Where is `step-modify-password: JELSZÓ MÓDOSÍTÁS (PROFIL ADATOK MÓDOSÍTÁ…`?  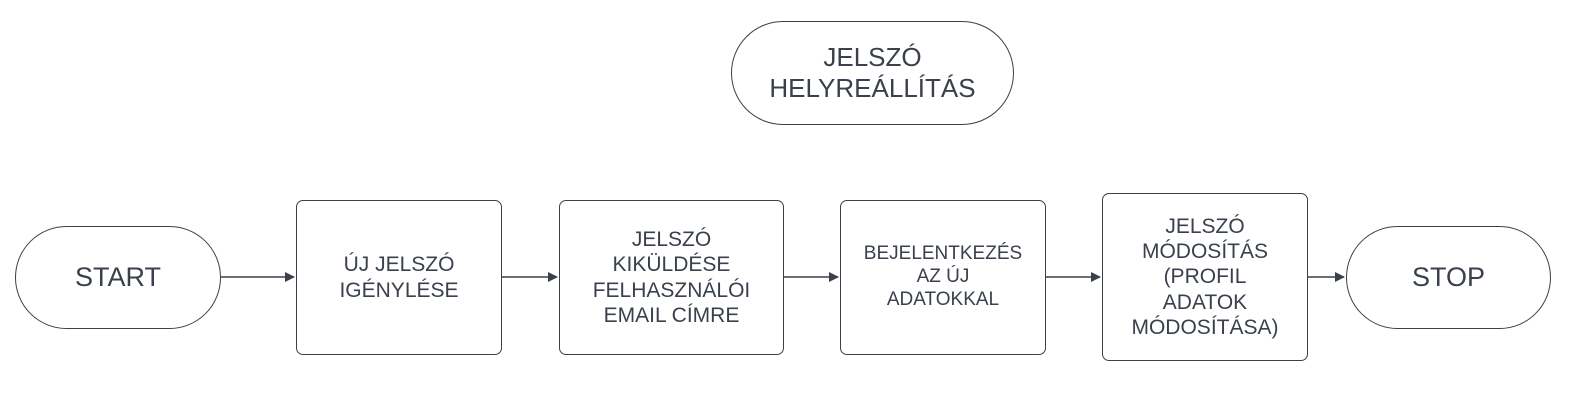 step-modify-password: JELSZÓ MÓDOSÍTÁS (PROFIL ADATOK MÓDOSÍTÁ… is located at coordinates (1205, 277).